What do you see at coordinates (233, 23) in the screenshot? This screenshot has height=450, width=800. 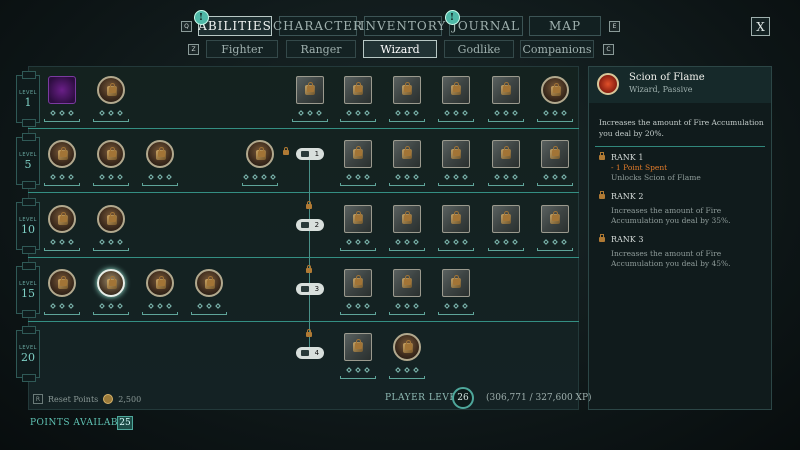 I see `tab-abilities: ! ABILITIES` at bounding box center [233, 23].